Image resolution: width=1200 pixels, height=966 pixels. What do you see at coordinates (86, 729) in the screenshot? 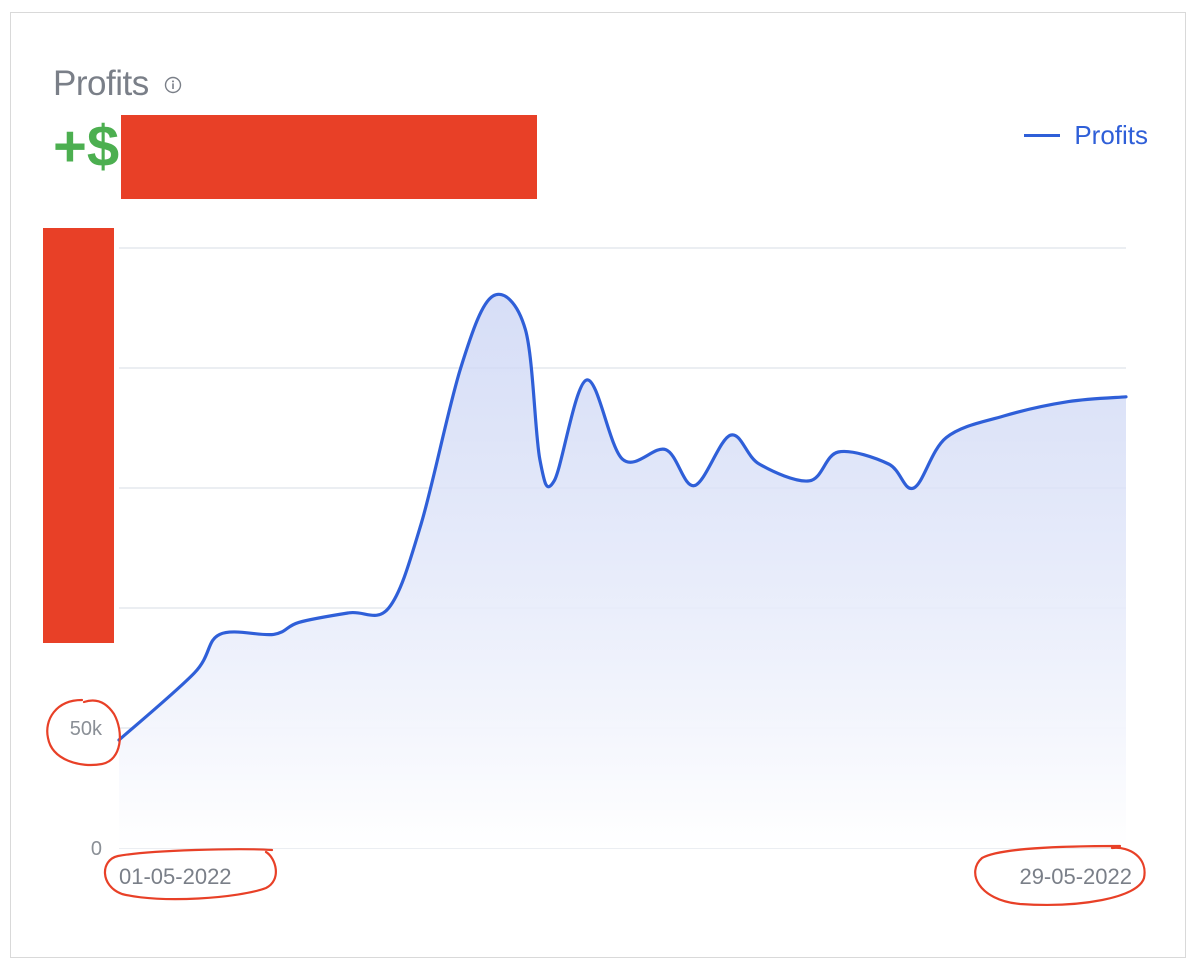
I see `y-tick-label-1: 50k` at bounding box center [86, 729].